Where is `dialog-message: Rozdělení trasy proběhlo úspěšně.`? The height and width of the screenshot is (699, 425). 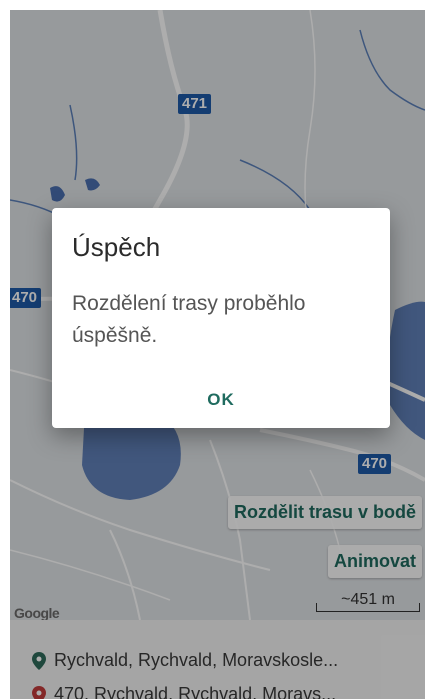 dialog-message: Rozdělení trasy proběhlo úspěšně. is located at coordinates (189, 319).